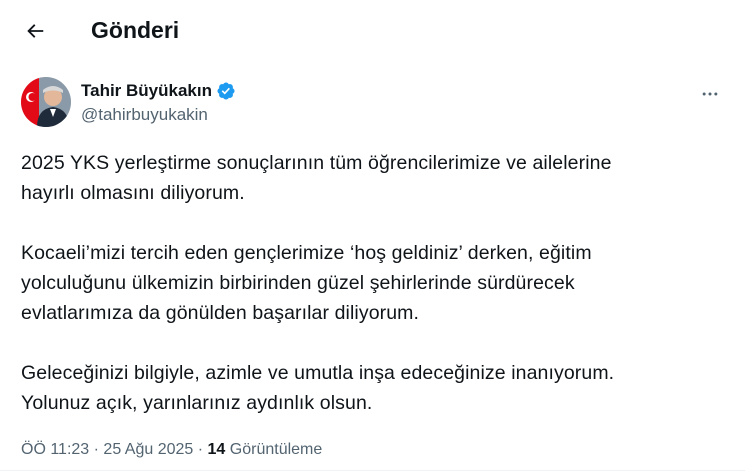 Image resolution: width=745 pixels, height=472 pixels. I want to click on avatar-image, so click(46, 102).